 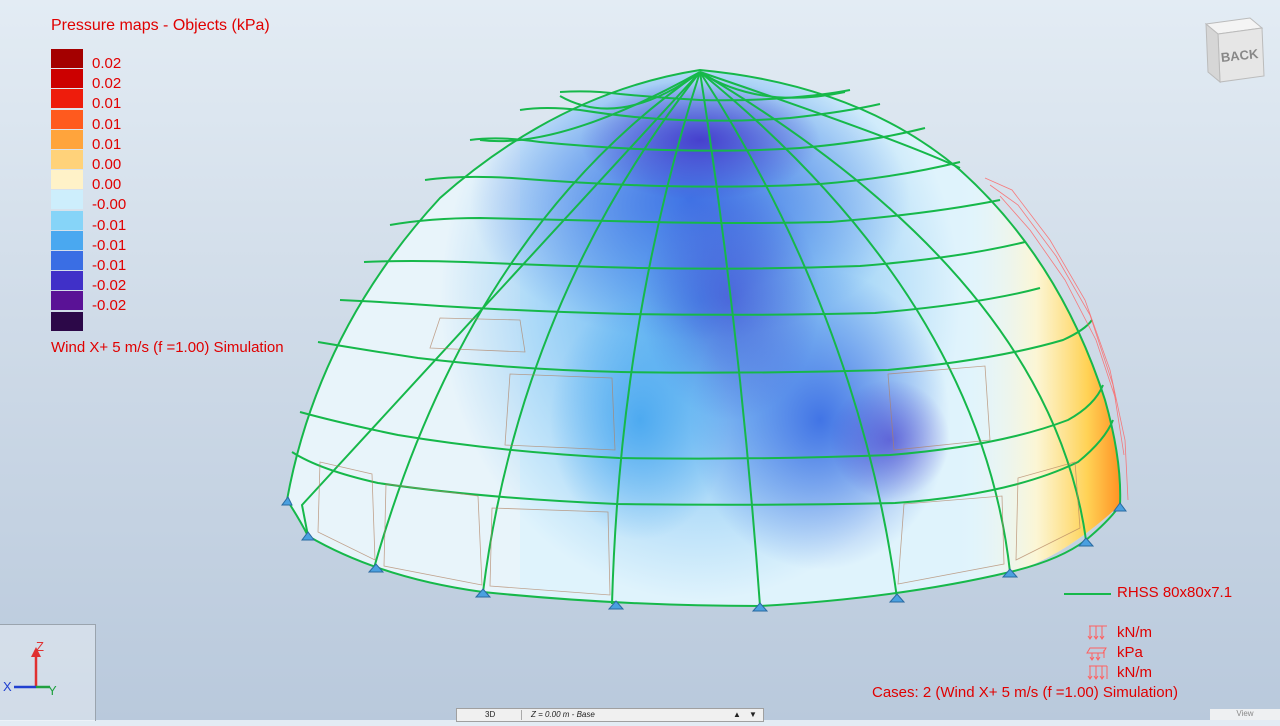 What do you see at coordinates (111, 321) in the screenshot?
I see `legend-row` at bounding box center [111, 321].